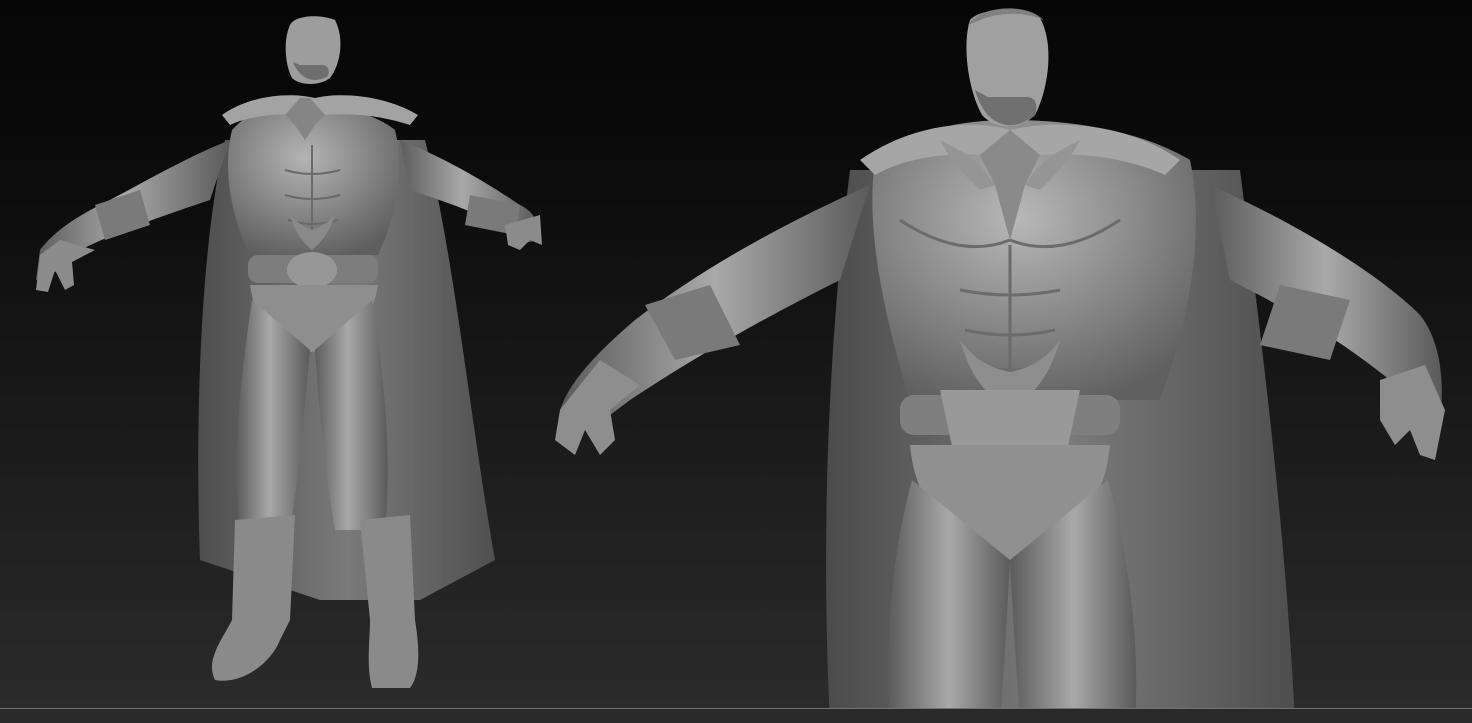 The width and height of the screenshot is (1472, 723). What do you see at coordinates (736, 716) in the screenshot?
I see `bottom-status-strip` at bounding box center [736, 716].